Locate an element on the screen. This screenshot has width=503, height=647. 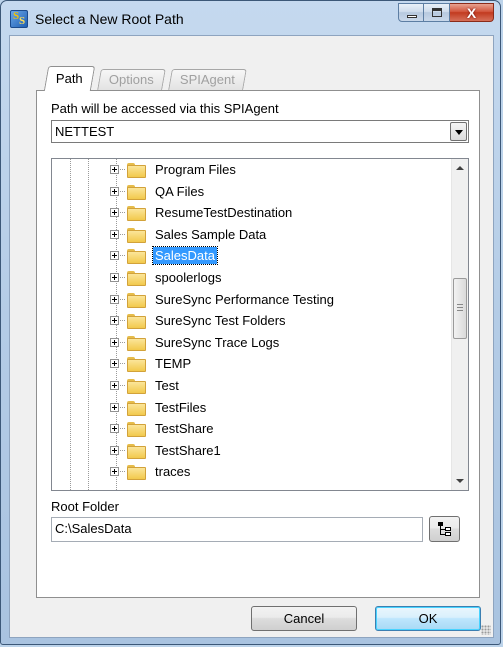
tab-options-label: Options is located at coordinates (131, 79).